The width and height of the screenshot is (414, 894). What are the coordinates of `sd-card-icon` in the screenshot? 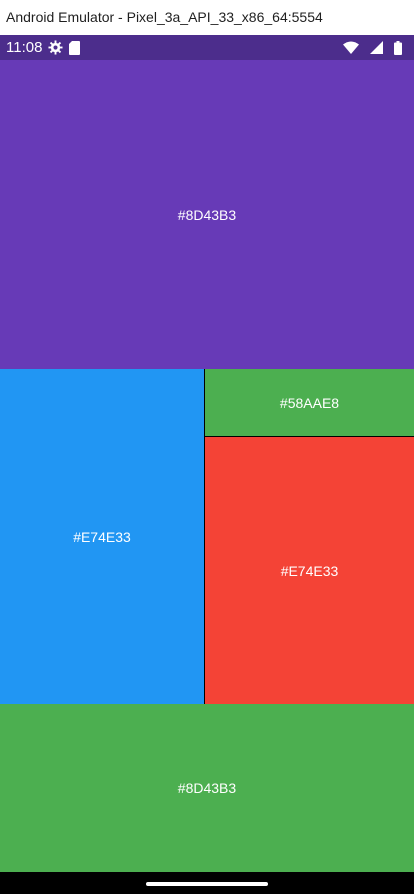 It's located at (75, 47).